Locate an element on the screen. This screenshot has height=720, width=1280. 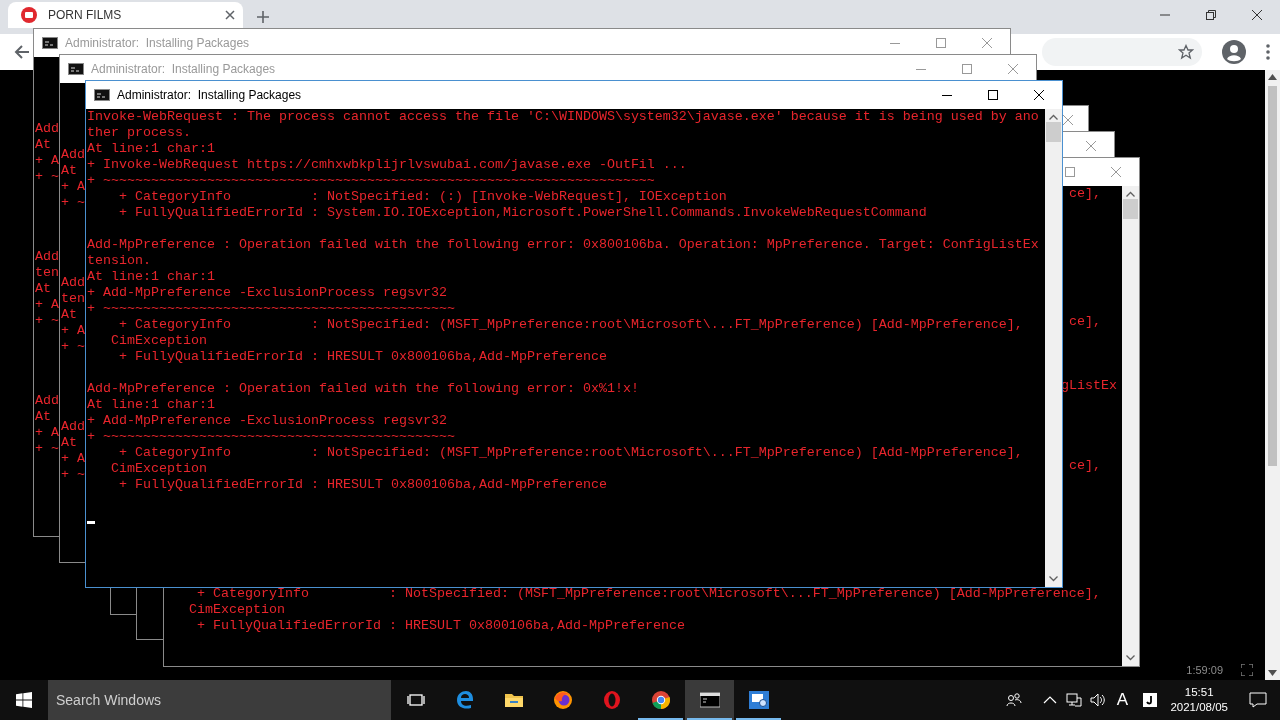
console-line: Add-MpPreference : Operation failed with the following error: 0x%1!x! is located at coordinates (363, 389).